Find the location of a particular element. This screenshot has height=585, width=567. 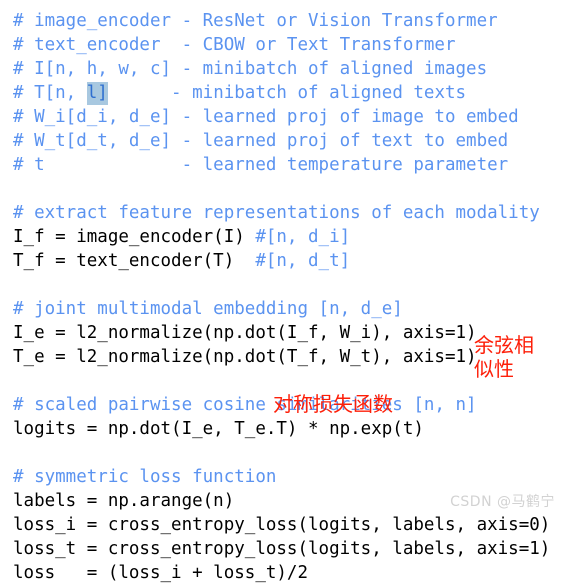

code-comment: # symmetric loss function is located at coordinates (145, 477).